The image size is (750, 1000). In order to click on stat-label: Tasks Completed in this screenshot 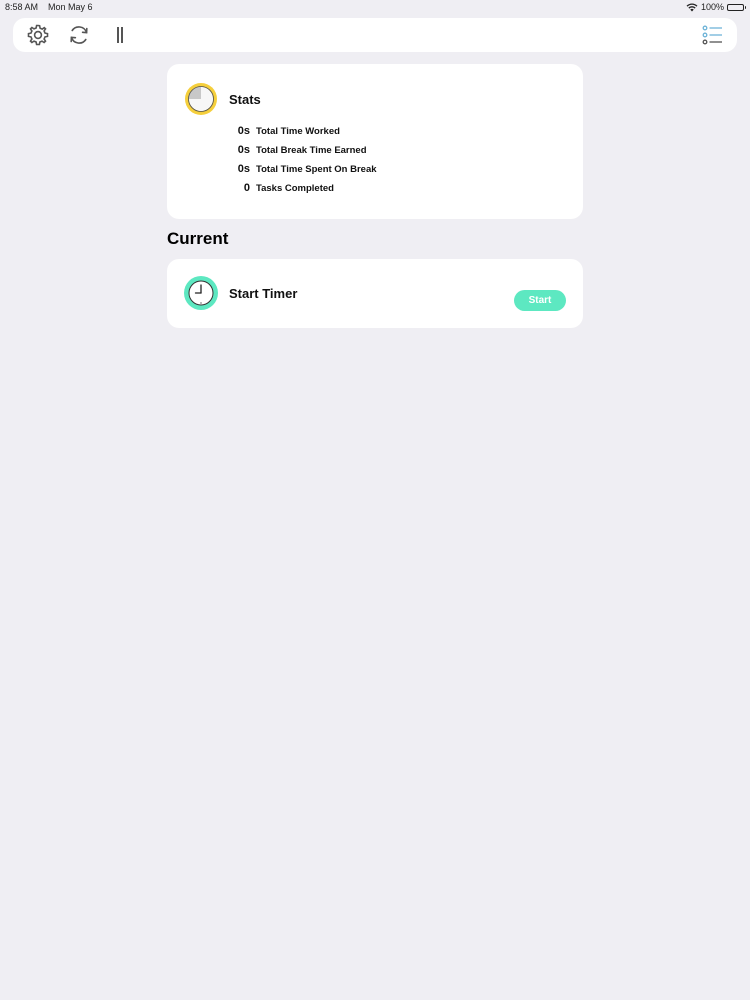, I will do `click(295, 188)`.